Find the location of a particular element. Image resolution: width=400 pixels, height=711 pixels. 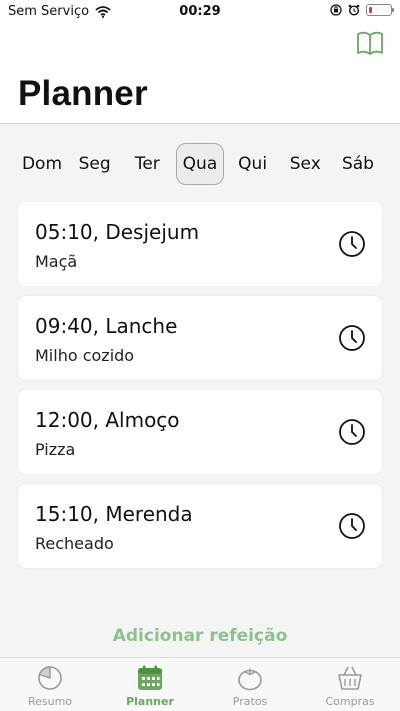

meal-food: Pizza is located at coordinates (55, 449).